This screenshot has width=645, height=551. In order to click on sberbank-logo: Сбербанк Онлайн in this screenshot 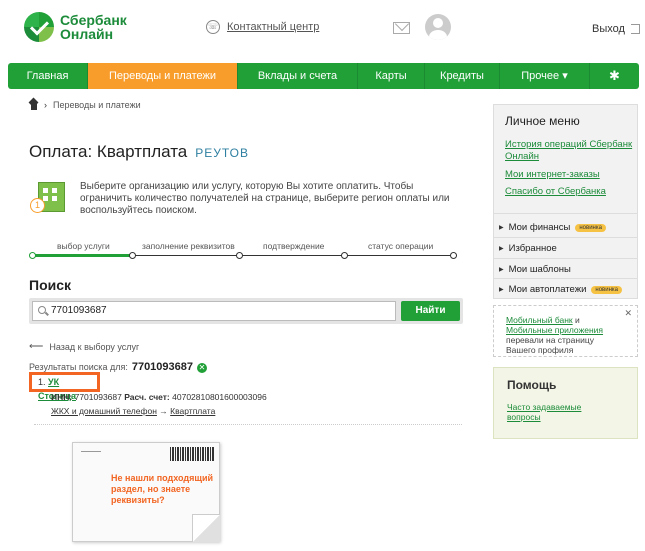, I will do `click(75, 27)`.